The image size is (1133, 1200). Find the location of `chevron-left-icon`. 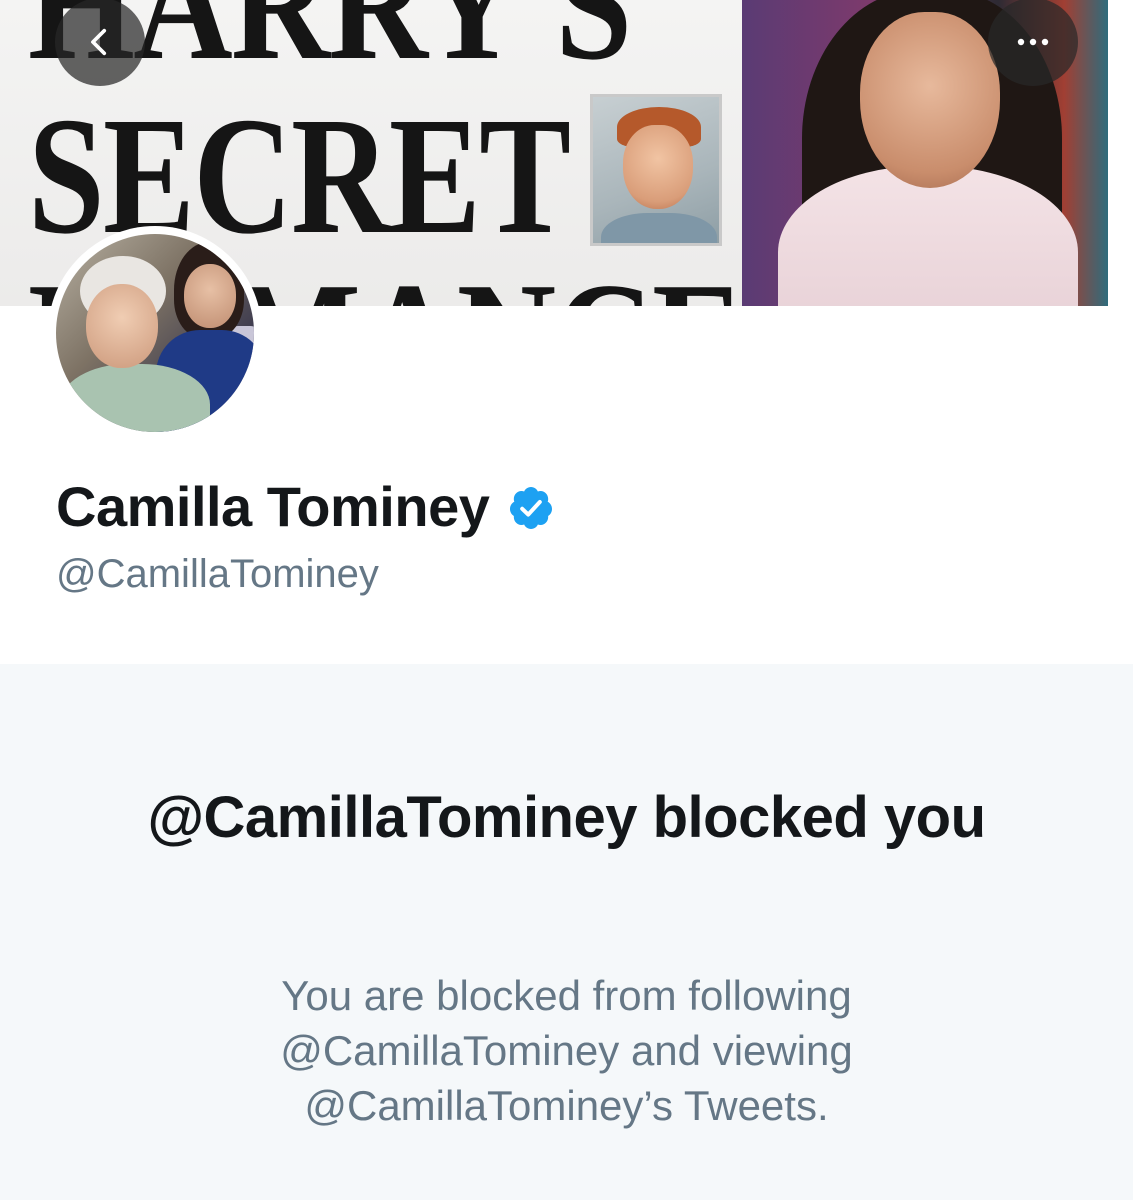

chevron-left-icon is located at coordinates (99, 42).